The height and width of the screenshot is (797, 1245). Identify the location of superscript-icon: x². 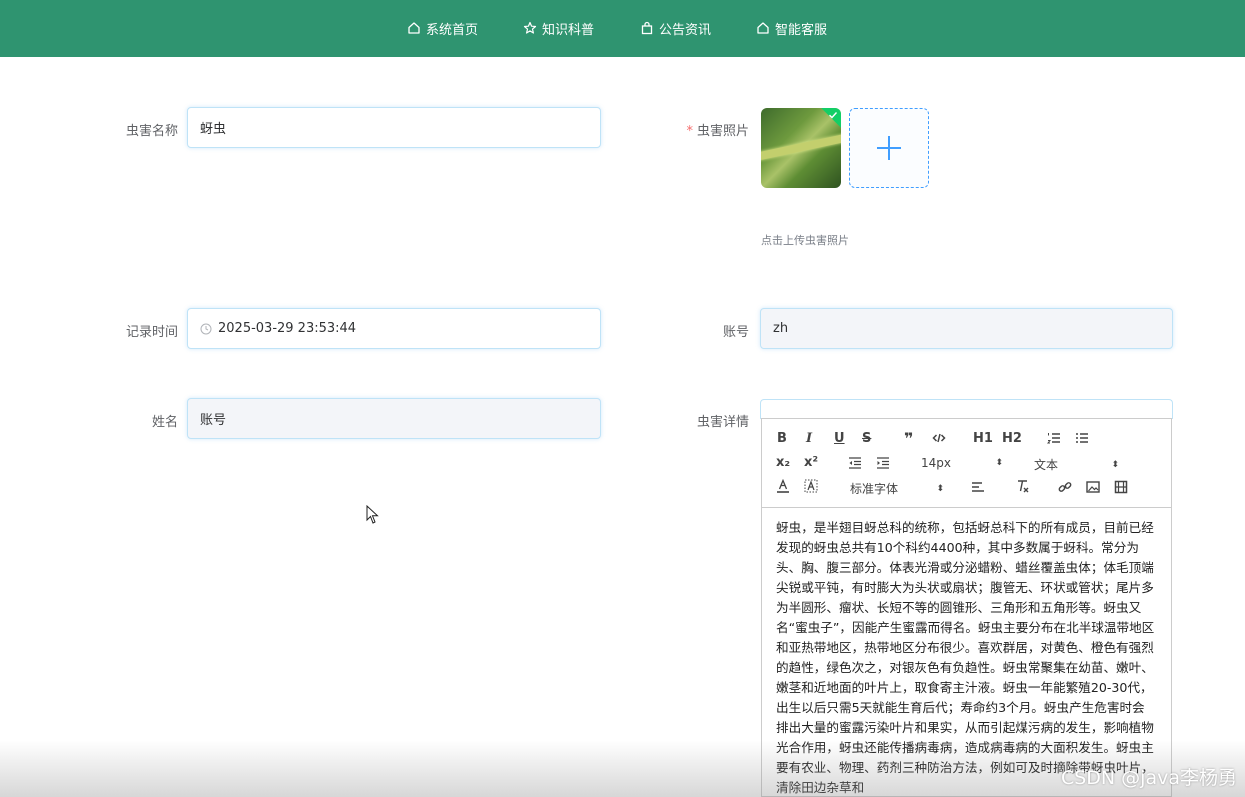
(811, 463).